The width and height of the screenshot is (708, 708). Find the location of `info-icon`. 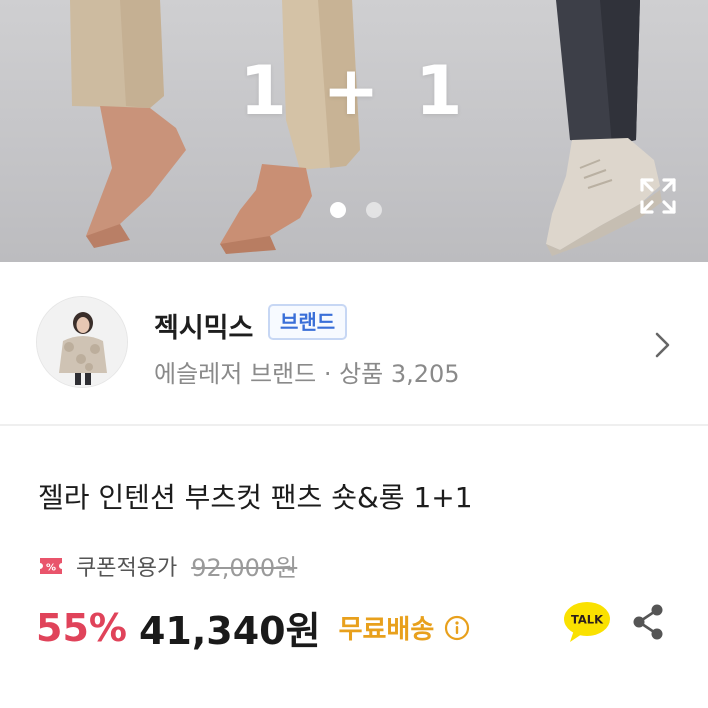

info-icon is located at coordinates (457, 628).